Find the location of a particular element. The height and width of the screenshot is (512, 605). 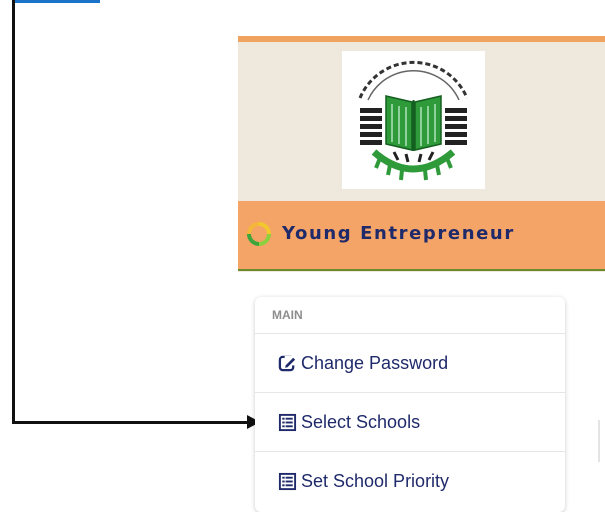

annotation-arrow-horizontal-line is located at coordinates (131, 422).